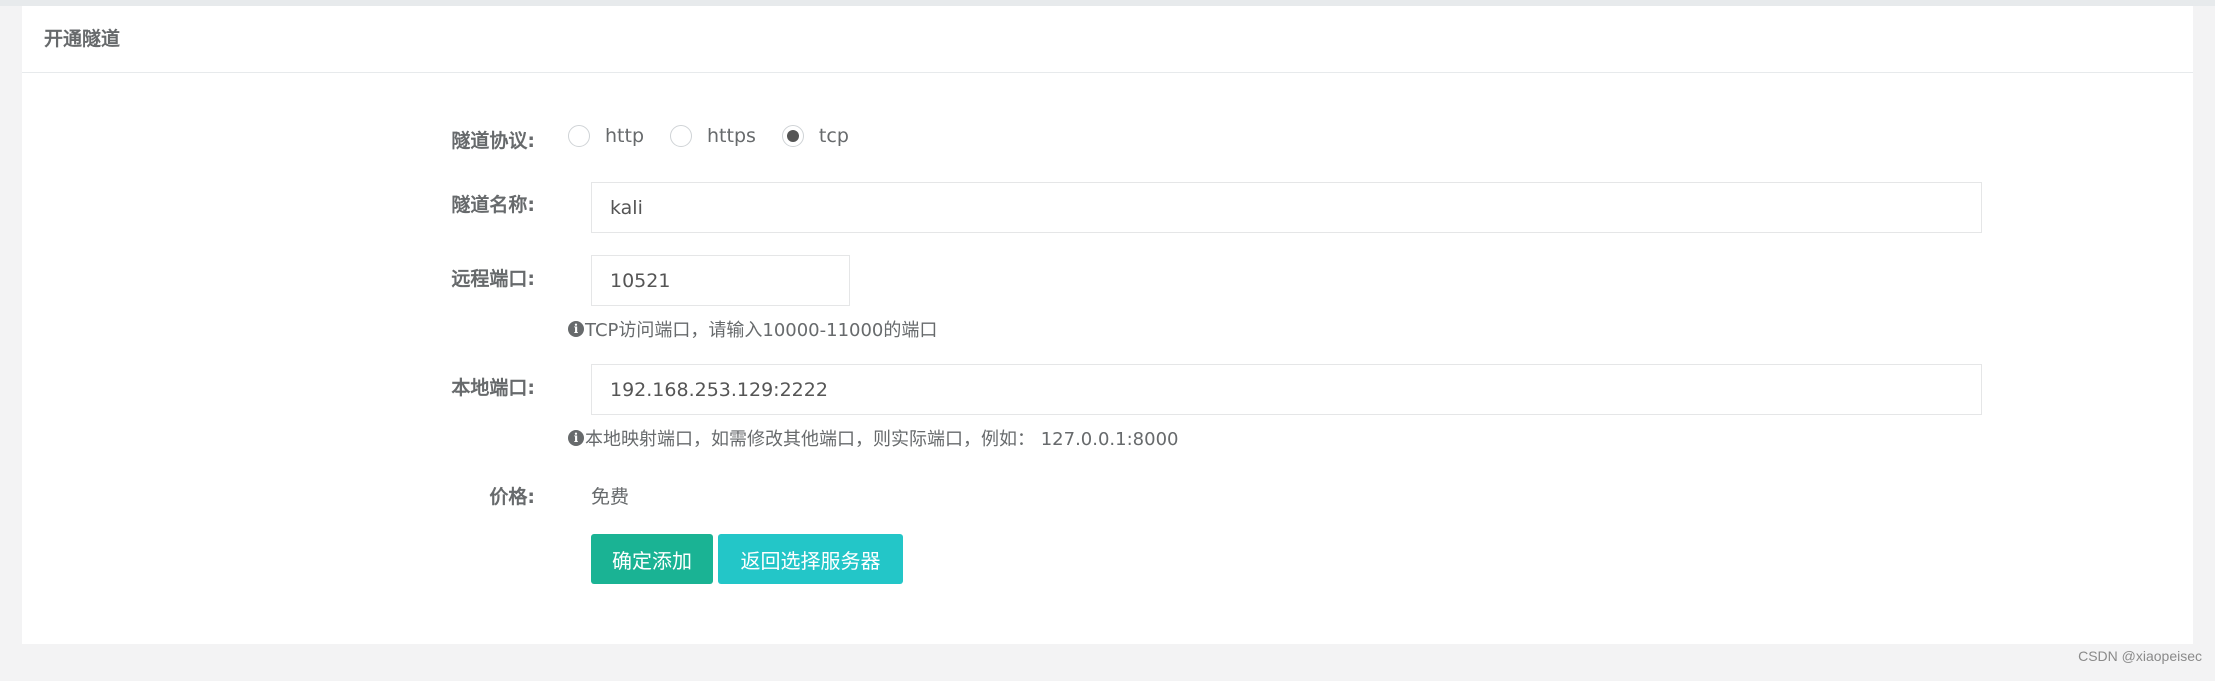  What do you see at coordinates (681, 136) in the screenshot?
I see `radio-https` at bounding box center [681, 136].